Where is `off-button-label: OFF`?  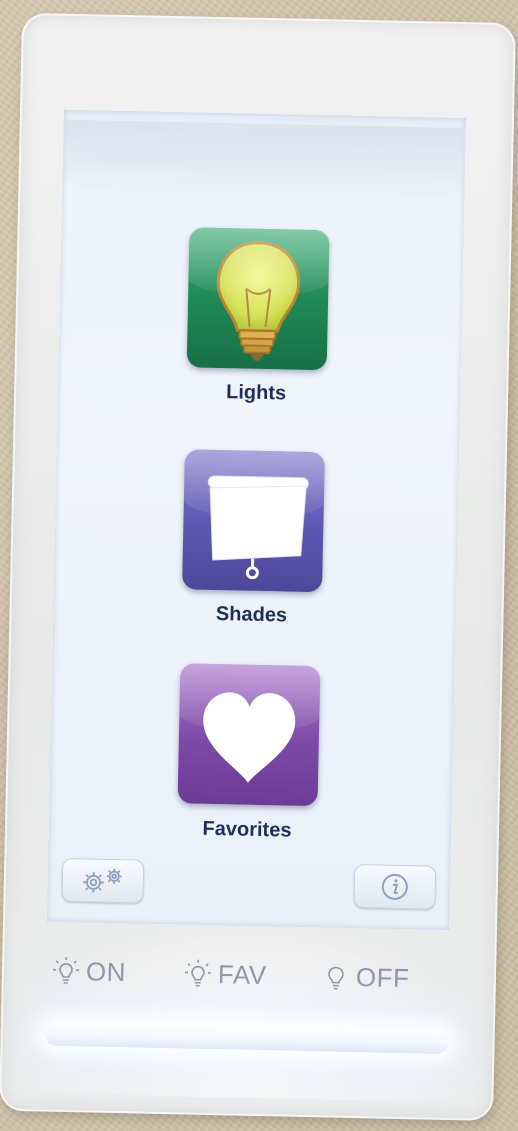 off-button-label: OFF is located at coordinates (382, 977).